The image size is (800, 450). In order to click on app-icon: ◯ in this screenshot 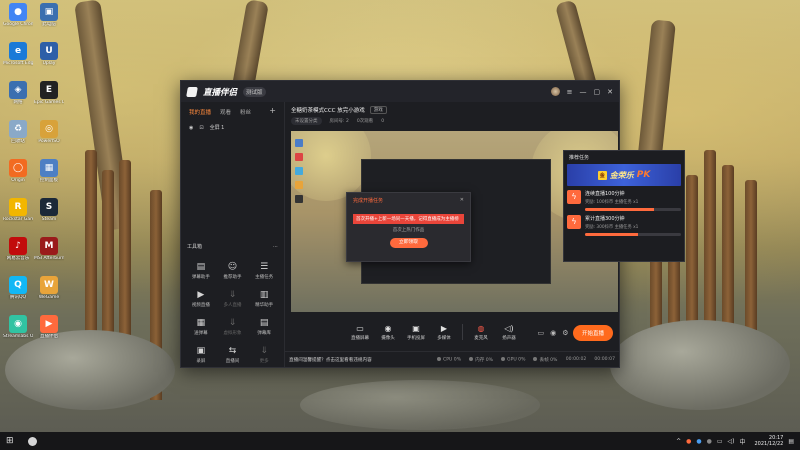, I will do `click(18, 168)`.